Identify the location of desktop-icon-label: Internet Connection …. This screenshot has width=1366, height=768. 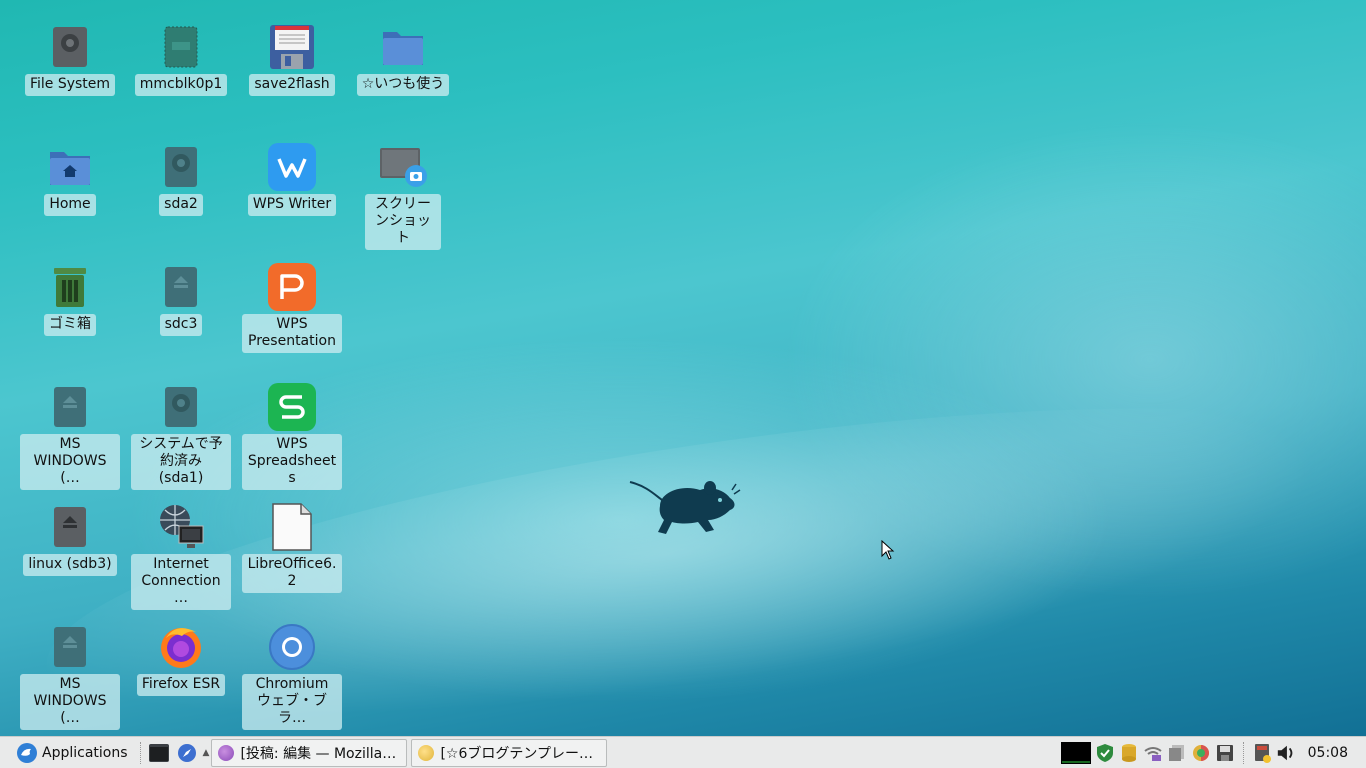
(181, 582).